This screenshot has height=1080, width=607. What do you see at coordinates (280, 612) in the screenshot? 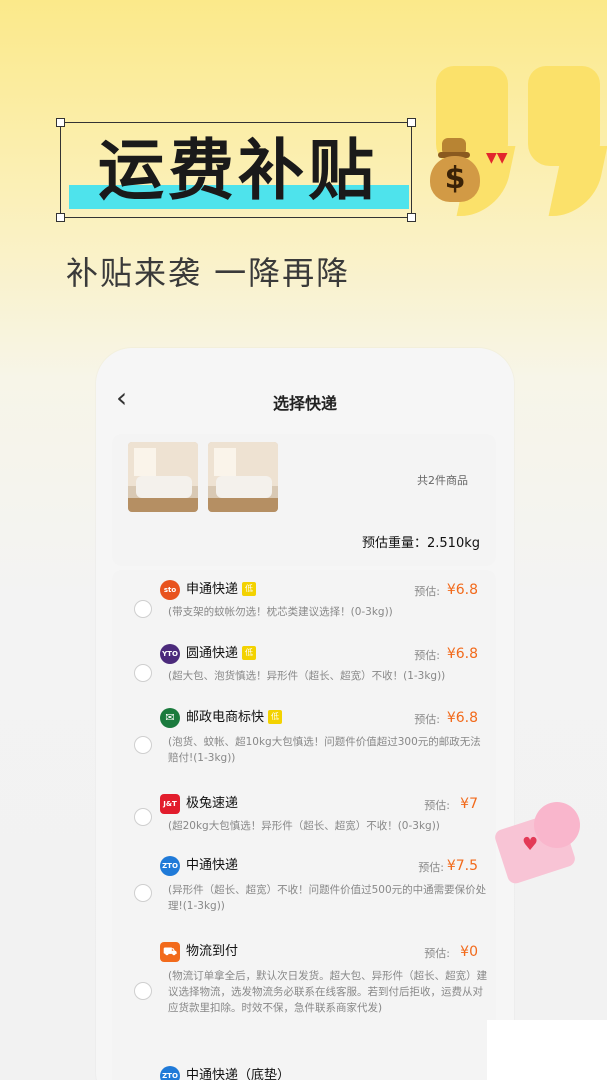
I see `carrier-description: (带支架的蚊帐勿选！枕芯类建议选择！(0-3kg))` at bounding box center [280, 612].